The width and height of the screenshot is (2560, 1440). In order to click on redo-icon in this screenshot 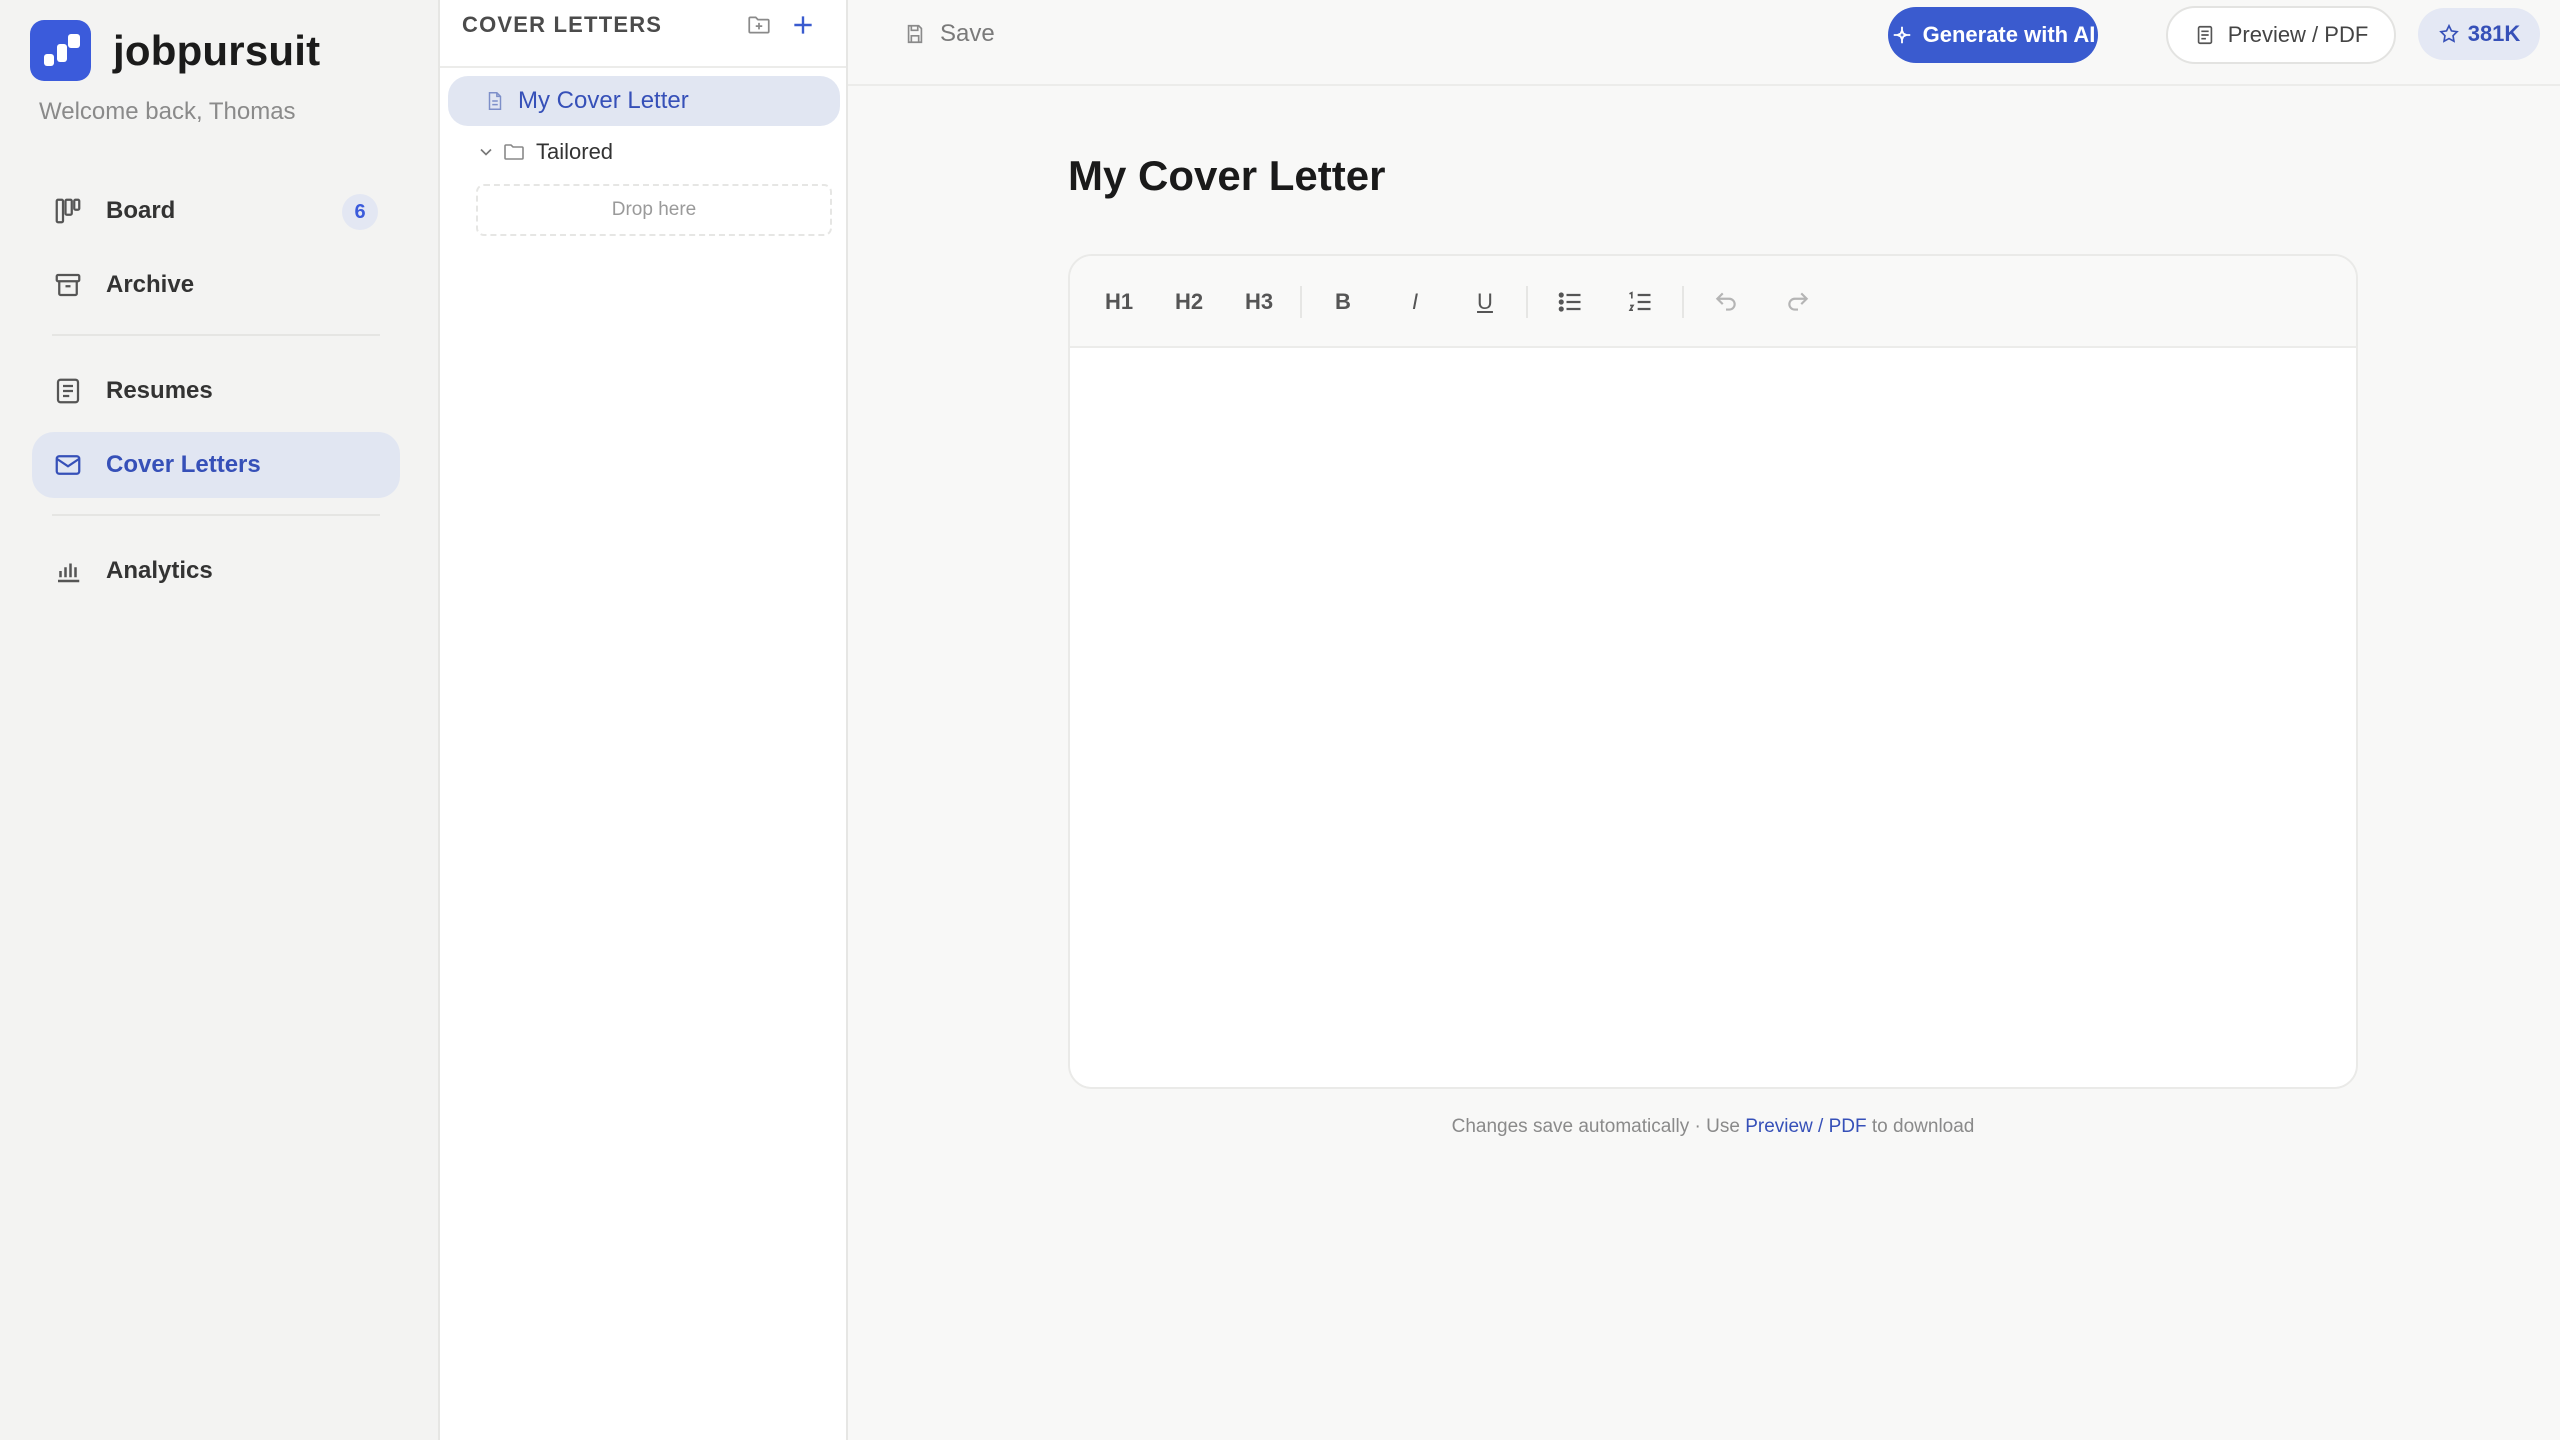, I will do `click(1798, 301)`.